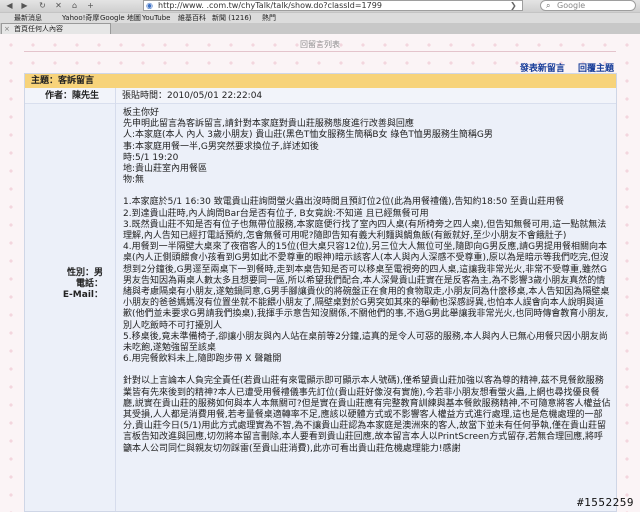 The width and height of the screenshot is (640, 512). What do you see at coordinates (192, 96) in the screenshot?
I see `posted-time: 張貼時間：2010/05/01 22:22:04` at bounding box center [192, 96].